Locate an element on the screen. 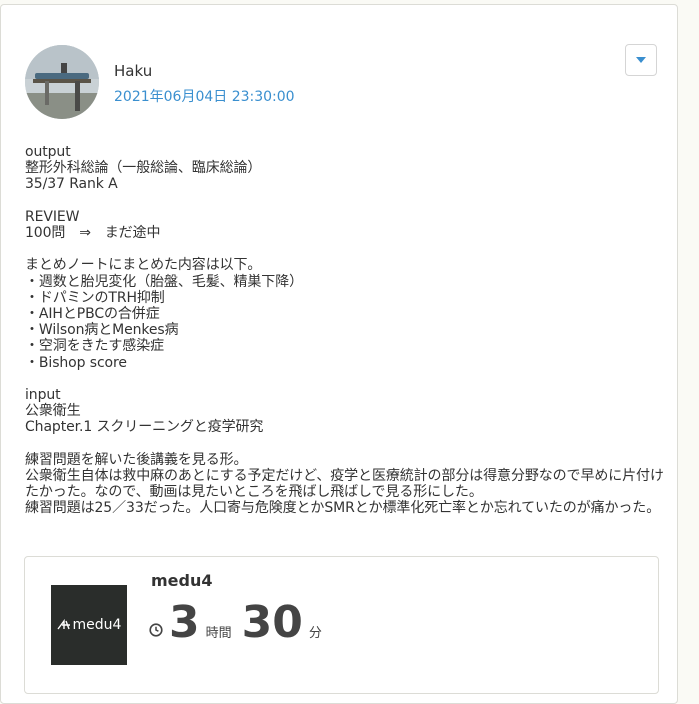 The width and height of the screenshot is (699, 704). material-title: medu4 is located at coordinates (182, 580).